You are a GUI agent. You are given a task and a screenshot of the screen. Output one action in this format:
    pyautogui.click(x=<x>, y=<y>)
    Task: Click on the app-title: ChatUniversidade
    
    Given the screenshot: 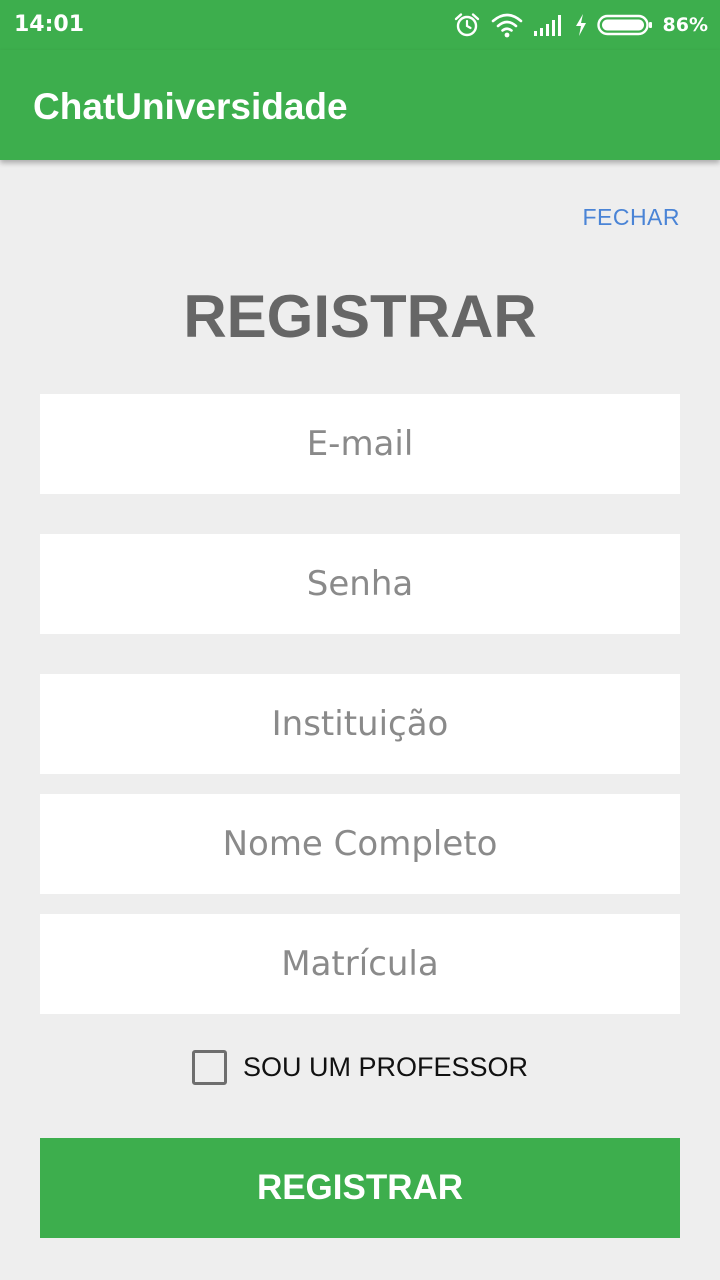 What is the action you would take?
    pyautogui.click(x=190, y=106)
    